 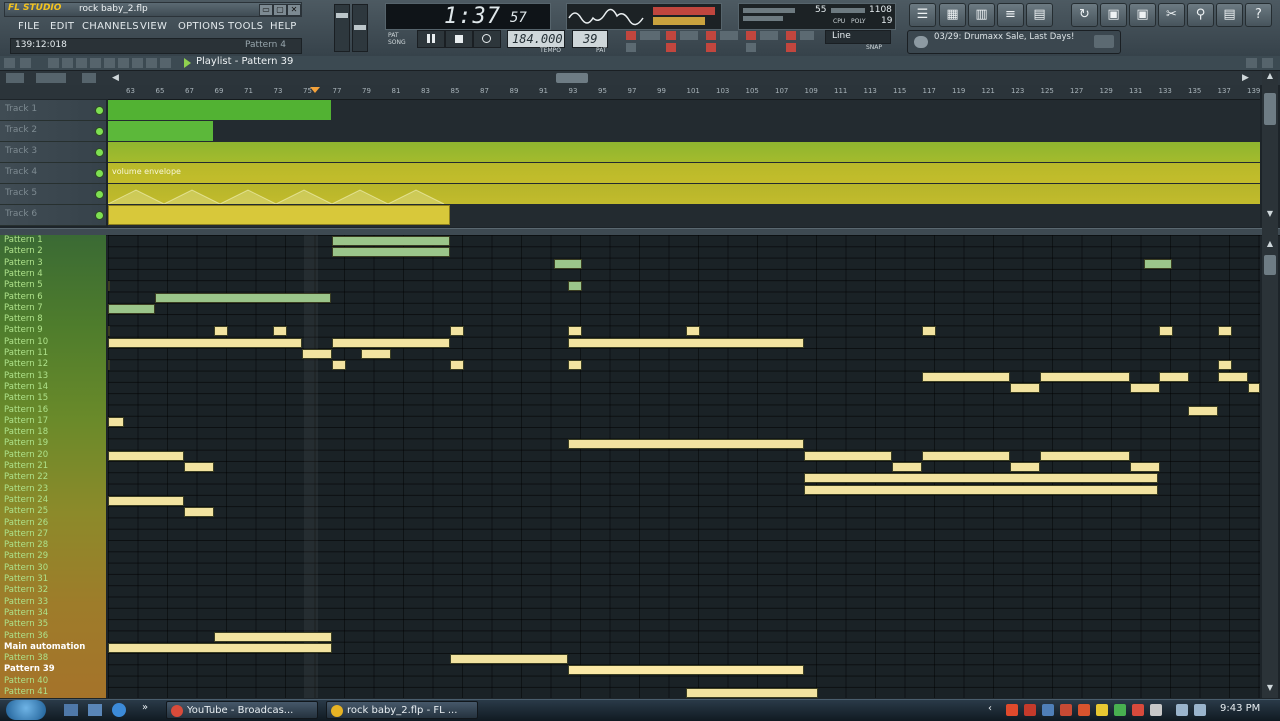 What do you see at coordinates (23, 240) in the screenshot?
I see `pattern-list-item: Pattern 1` at bounding box center [23, 240].